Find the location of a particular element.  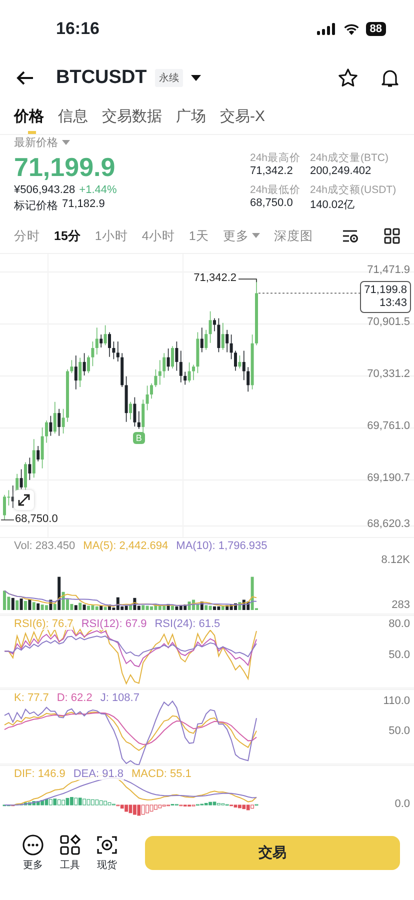

mark-price: 71,182.9 is located at coordinates (83, 205).